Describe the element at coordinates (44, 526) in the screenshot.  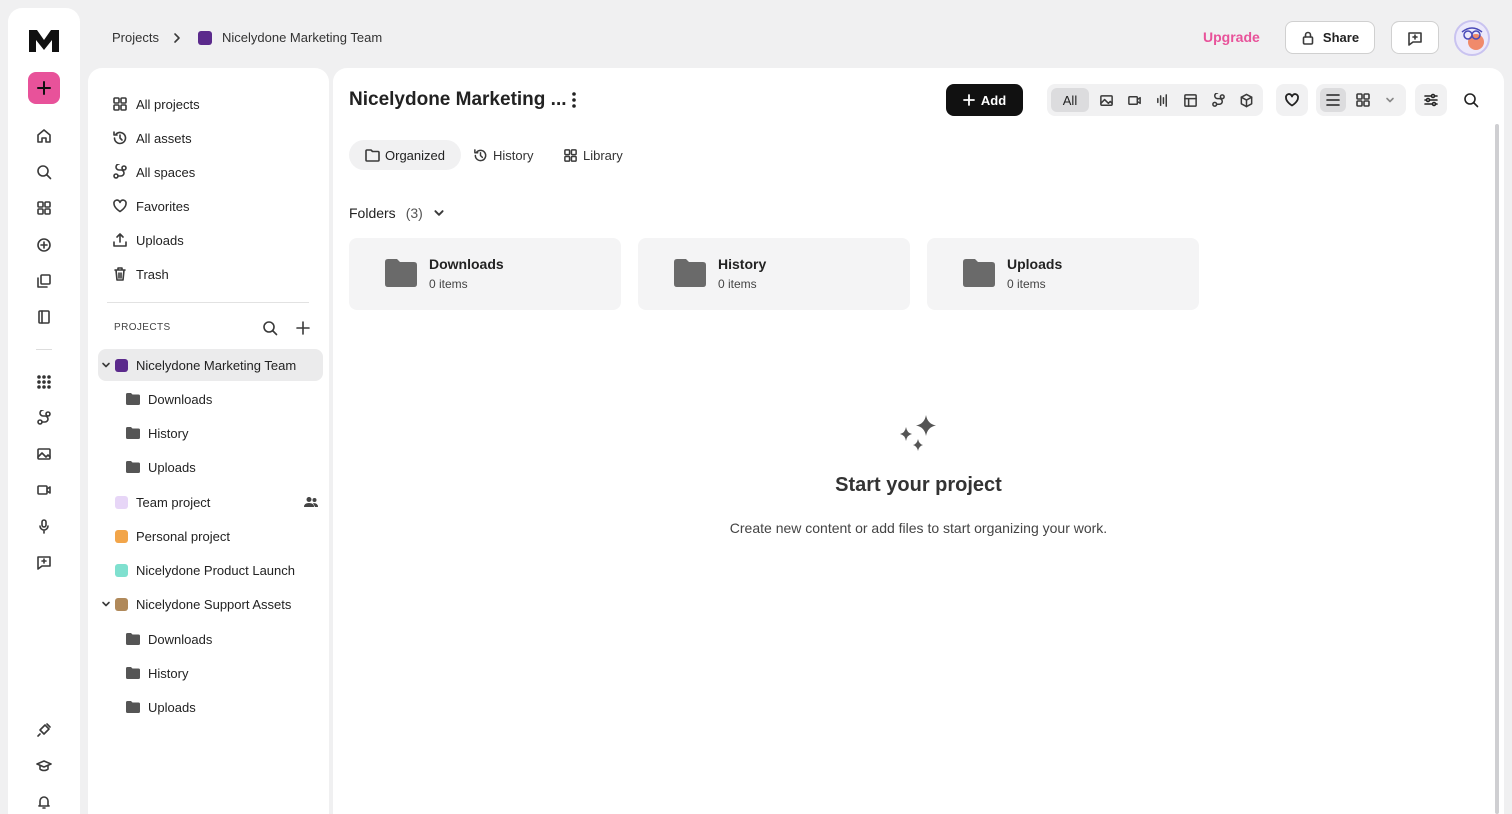
I see `microphone-icon` at that location.